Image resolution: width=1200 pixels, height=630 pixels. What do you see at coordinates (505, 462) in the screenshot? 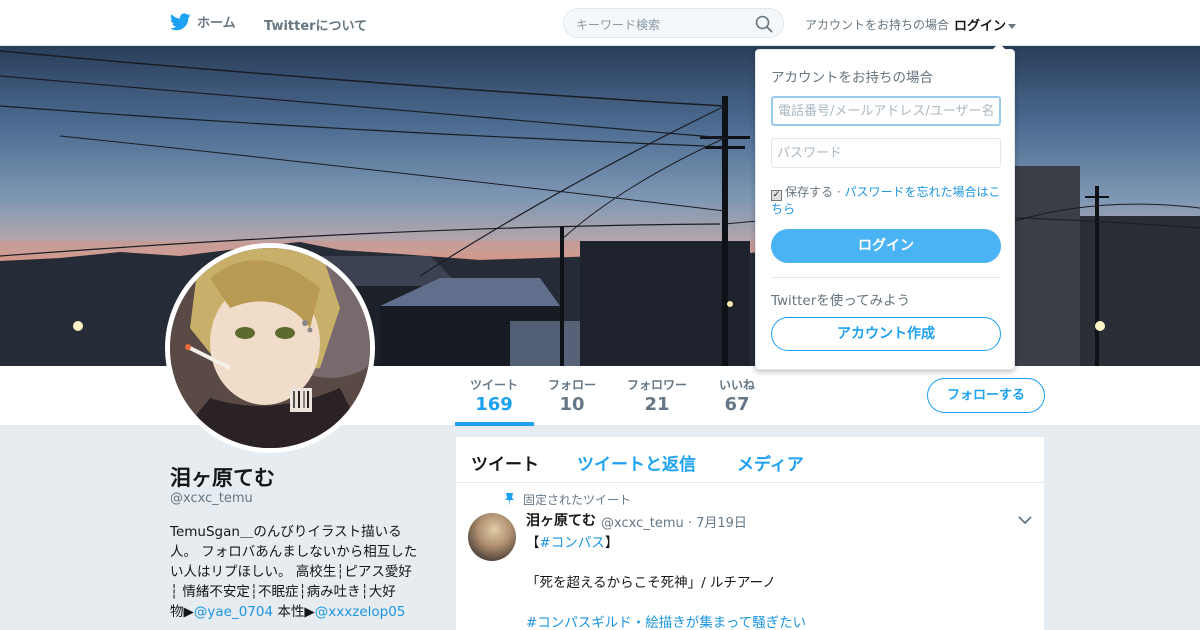
I see `tab-tweets: ツイート` at bounding box center [505, 462].